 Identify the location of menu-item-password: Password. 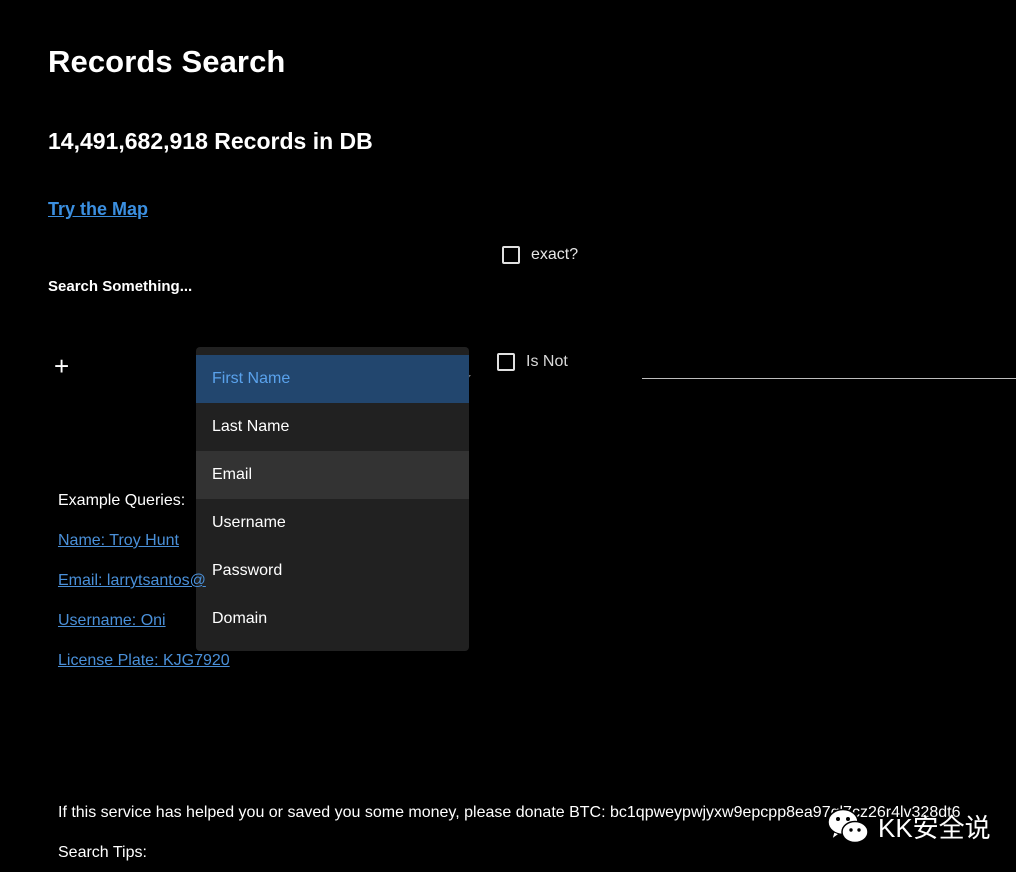
(332, 571).